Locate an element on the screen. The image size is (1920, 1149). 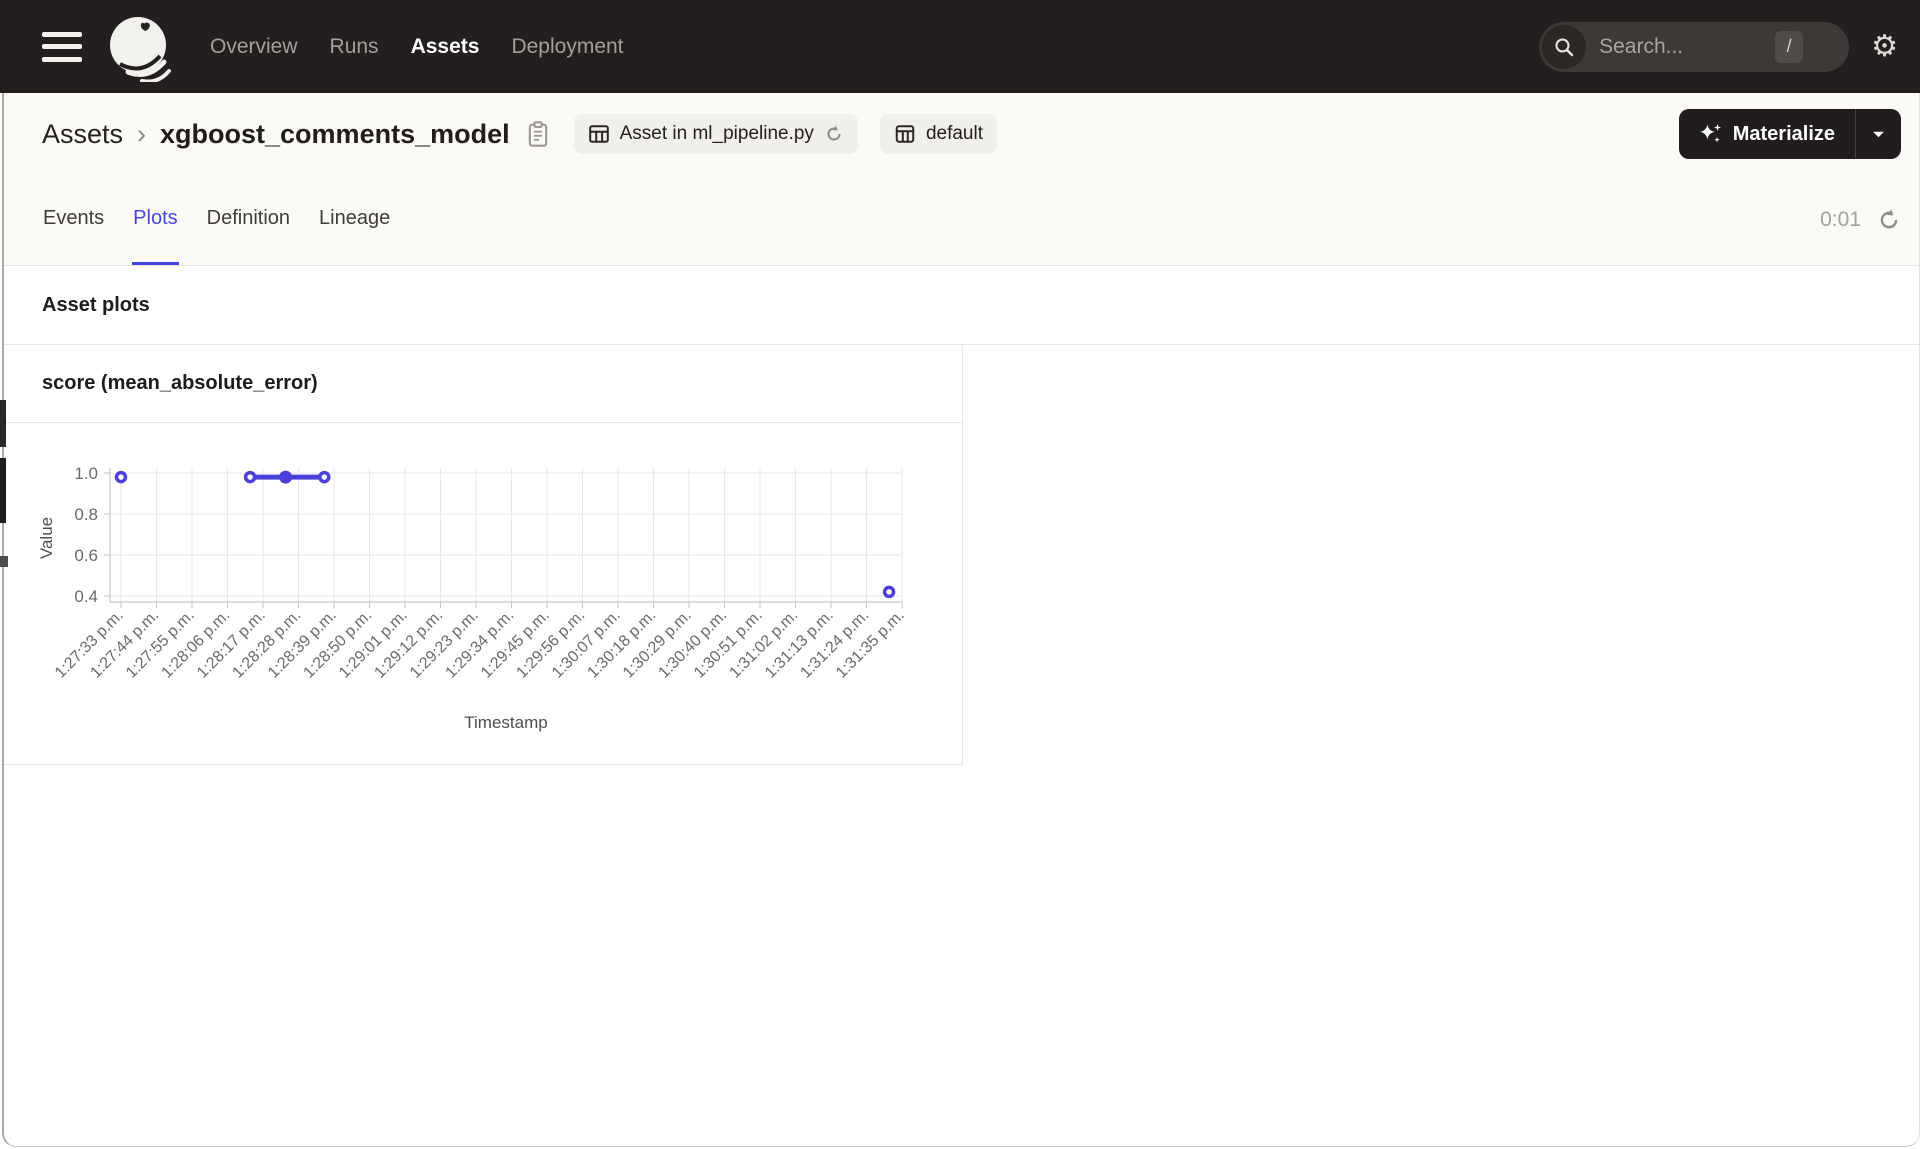
reload-code-location-icon is located at coordinates (834, 134).